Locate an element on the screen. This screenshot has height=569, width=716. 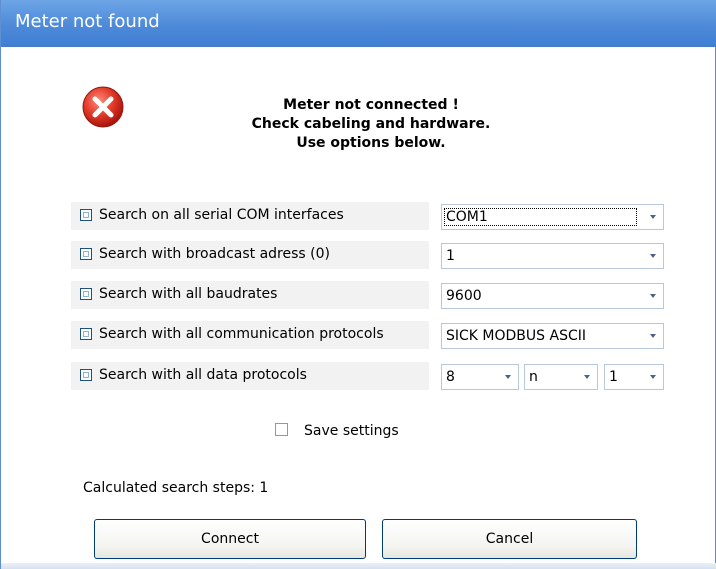
connect-button: Connect is located at coordinates (230, 539).